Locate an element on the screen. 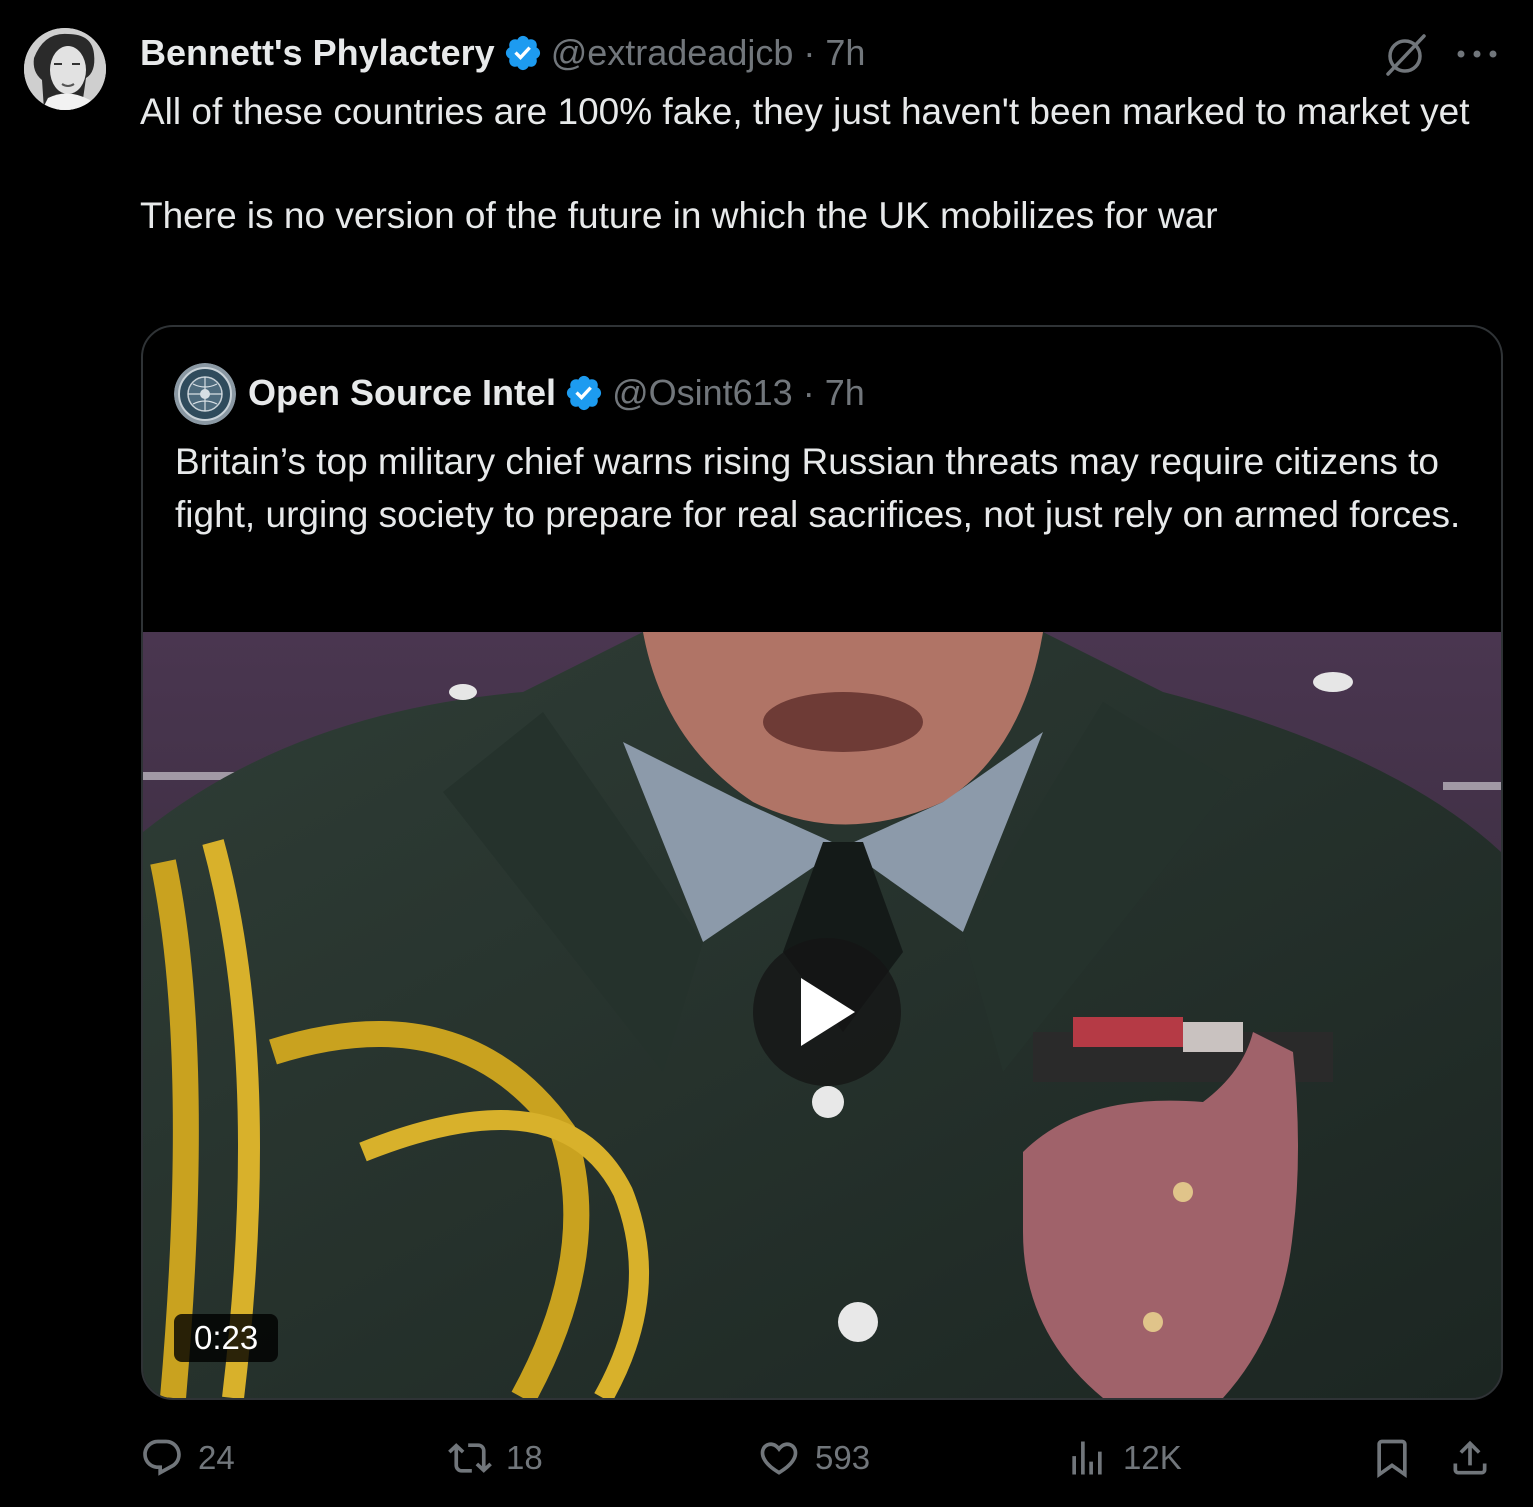 This screenshot has height=1507, width=1533. tweet-action-bar: 24 18 593 12K is located at coordinates (820, 1458).